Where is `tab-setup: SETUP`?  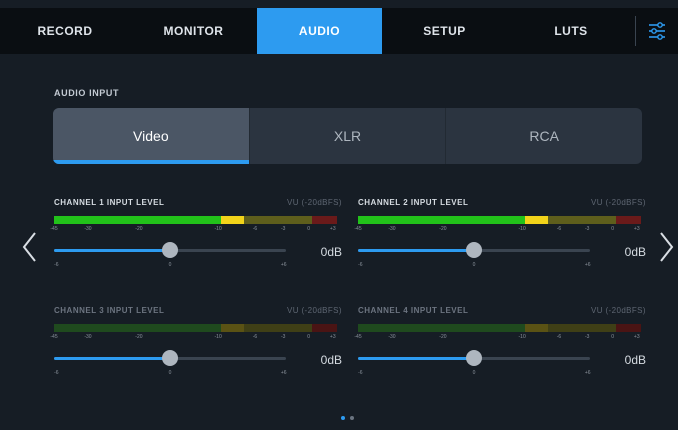 tab-setup: SETUP is located at coordinates (444, 31).